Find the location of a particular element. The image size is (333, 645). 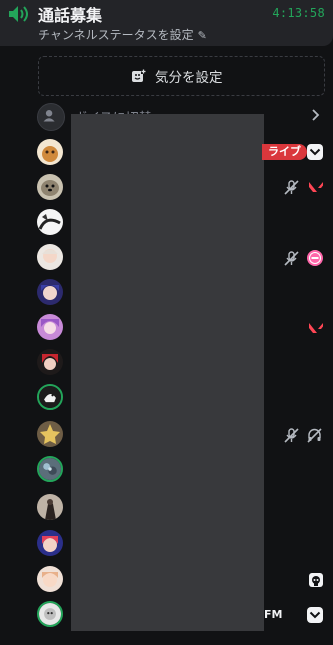

channel-status-button: チャンネルステータスを設定 ✎ is located at coordinates (122, 34).